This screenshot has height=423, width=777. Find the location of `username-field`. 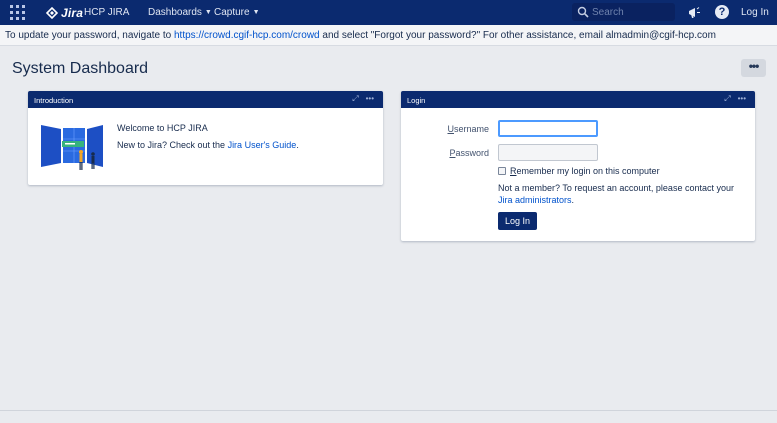

username-field is located at coordinates (548, 128).